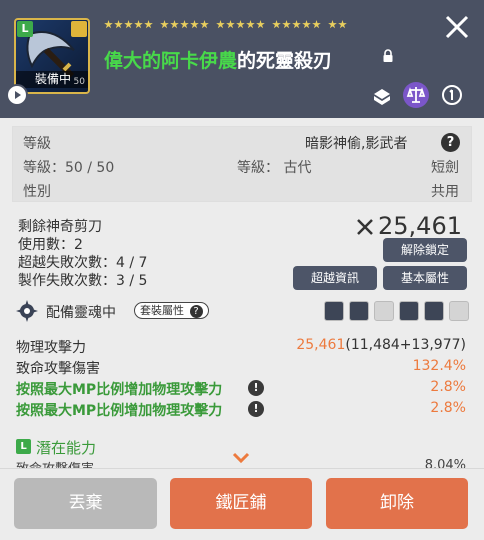  I want to click on requirements-card: 等級 暗影神偷,影武者 ? 等級：50 / 50 等級： 古代 短劍 性別 共用, so click(242, 164).